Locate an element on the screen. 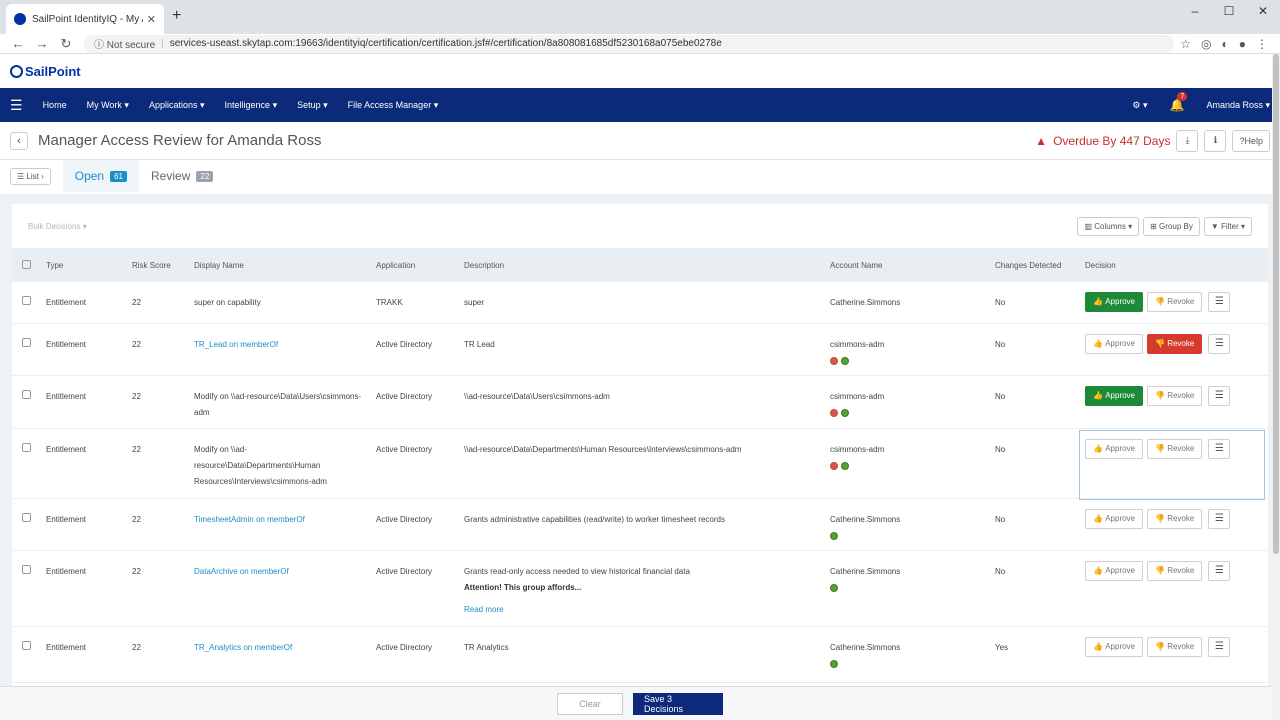 The height and width of the screenshot is (720, 1280). risk-score-cell: 22 is located at coordinates (136, 396).